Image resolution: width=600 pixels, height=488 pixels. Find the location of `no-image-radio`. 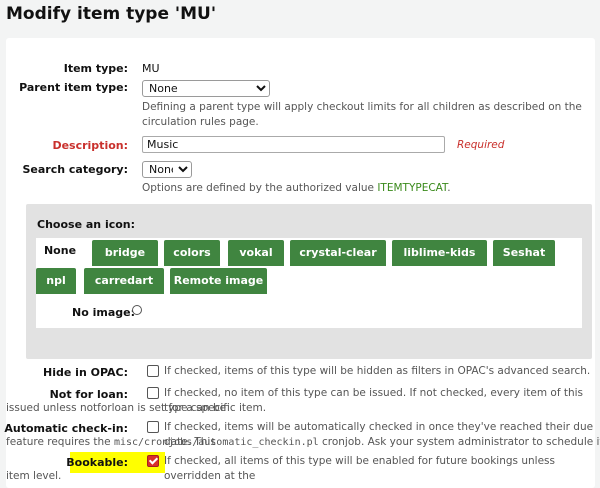

no-image-radio is located at coordinates (137, 310).